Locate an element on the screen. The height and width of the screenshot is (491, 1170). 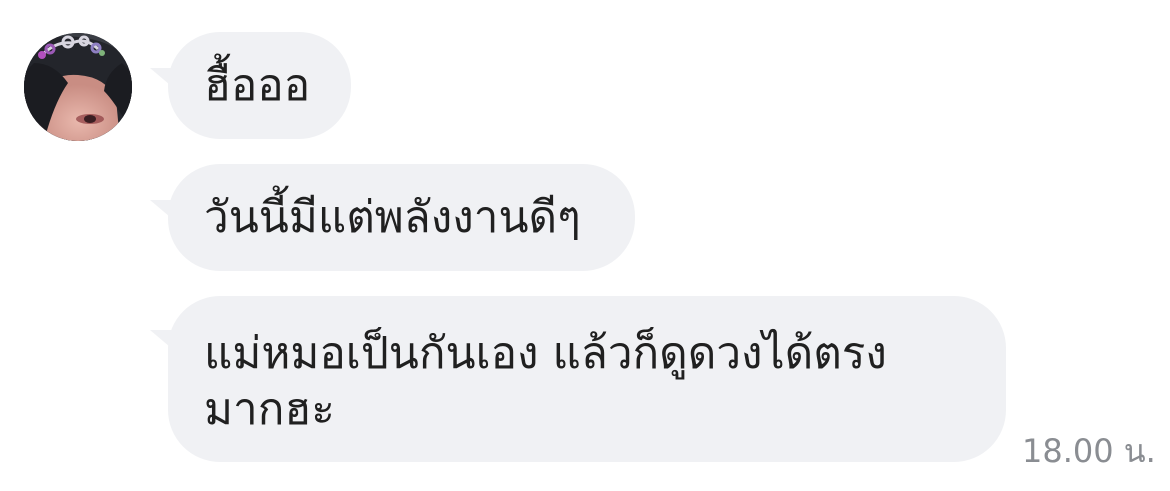
message-text: วันนี้มีแต่พลังงานดีๆ is located at coordinates (392, 217).